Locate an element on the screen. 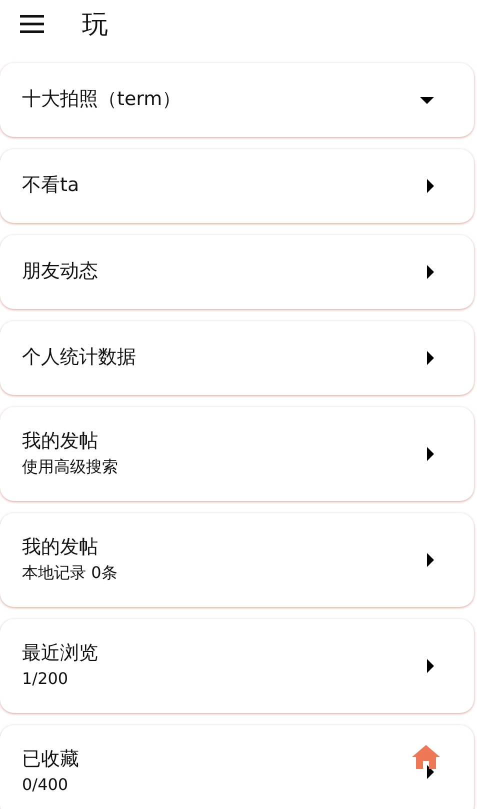 The image size is (477, 809). page-title: 玩 is located at coordinates (95, 25).